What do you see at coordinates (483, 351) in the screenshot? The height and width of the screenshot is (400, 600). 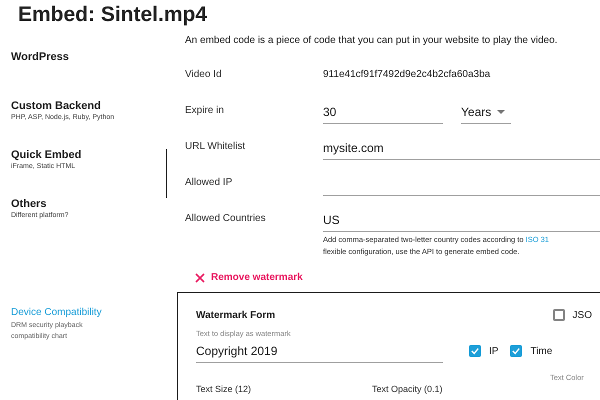 I see `option-checkbox: IP` at bounding box center [483, 351].